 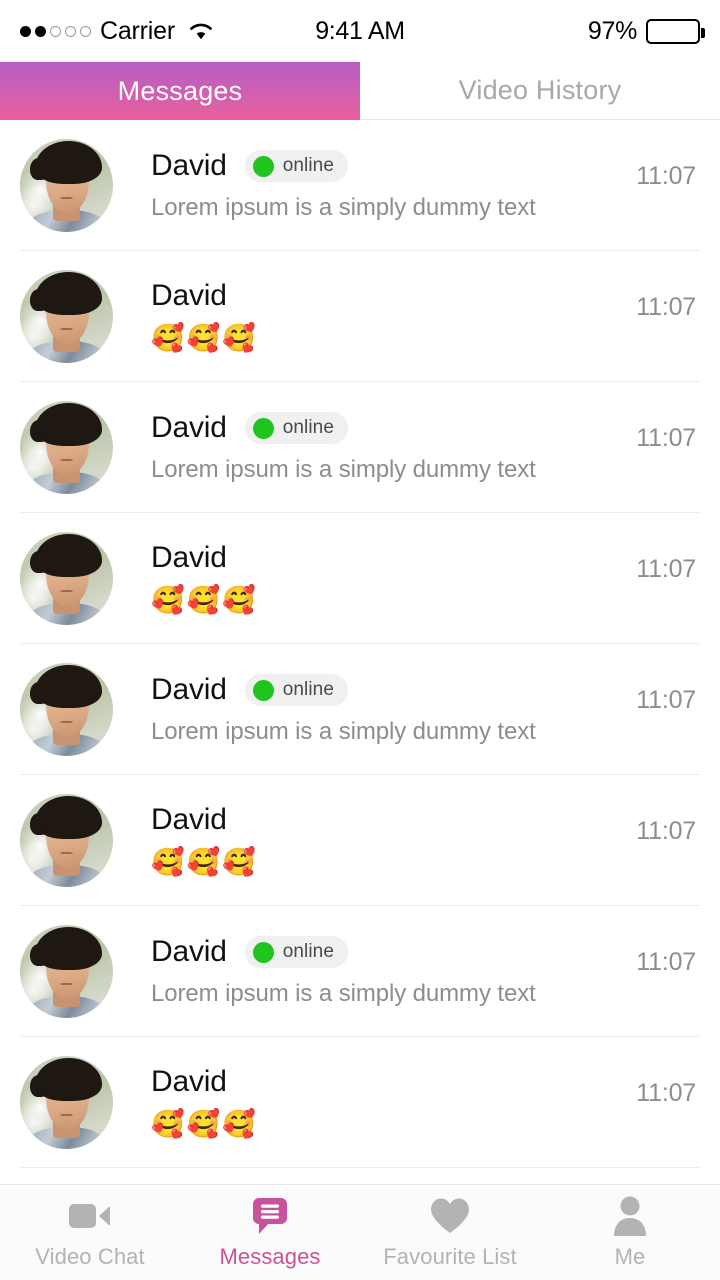 What do you see at coordinates (201, 31) in the screenshot?
I see `wifi-icon` at bounding box center [201, 31].